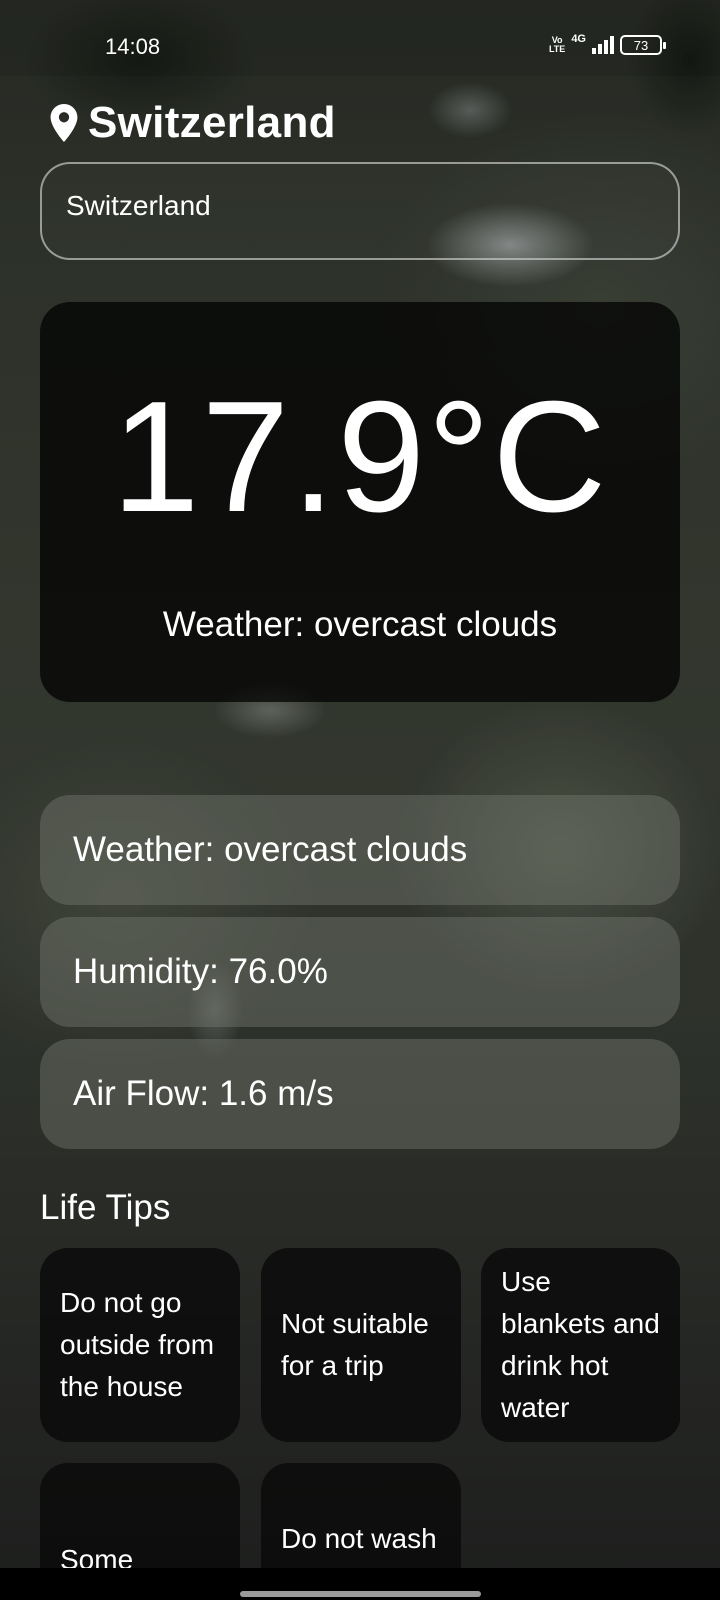  What do you see at coordinates (105, 1207) in the screenshot?
I see `life-tips-title: Life Tips` at bounding box center [105, 1207].